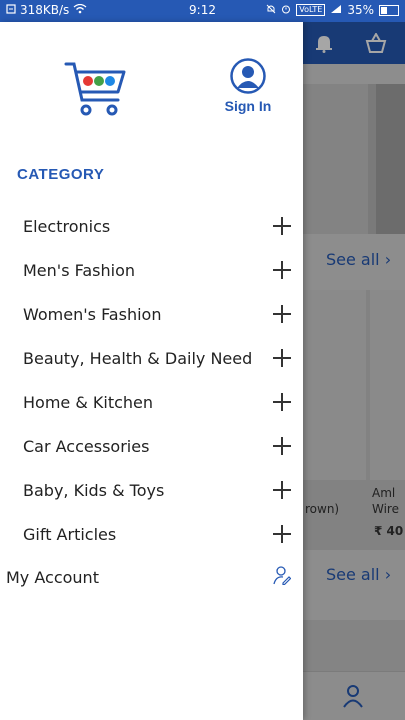 This screenshot has width=405, height=720. I want to click on category-label: Women's Fashion, so click(92, 314).